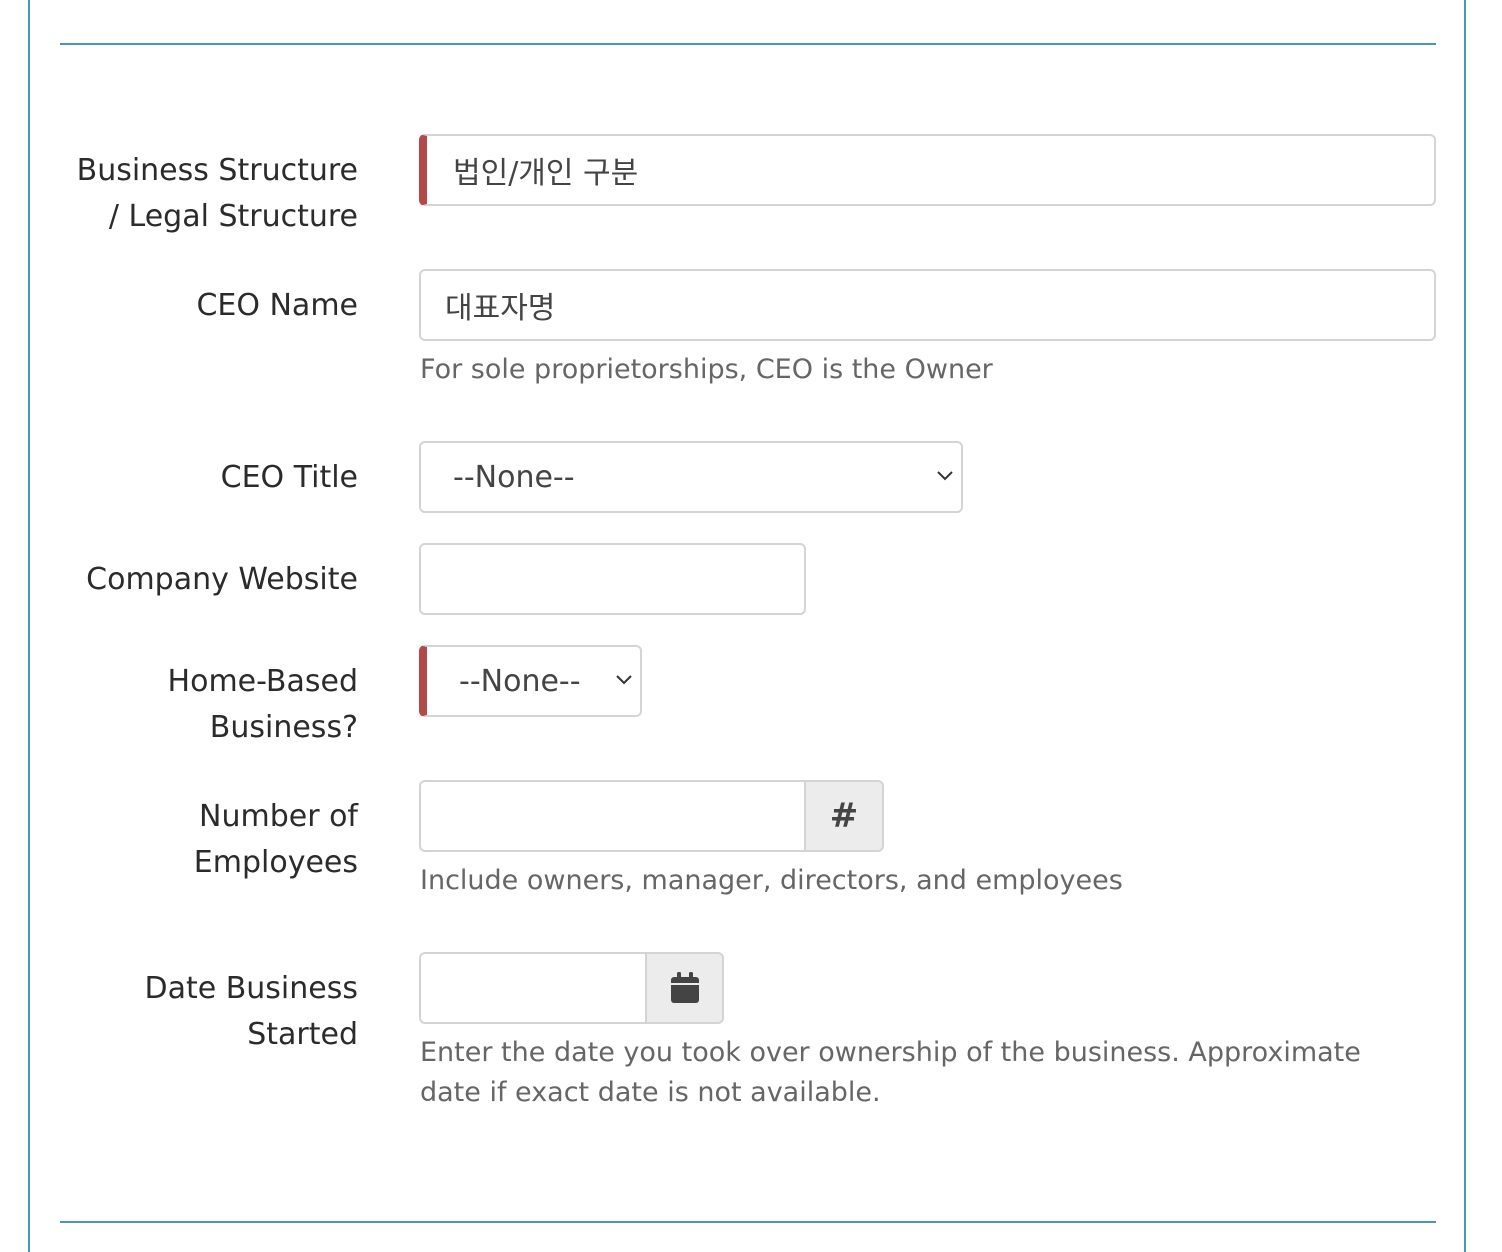 The height and width of the screenshot is (1252, 1502). I want to click on ceo-name-value: 대표자명, so click(500, 308).